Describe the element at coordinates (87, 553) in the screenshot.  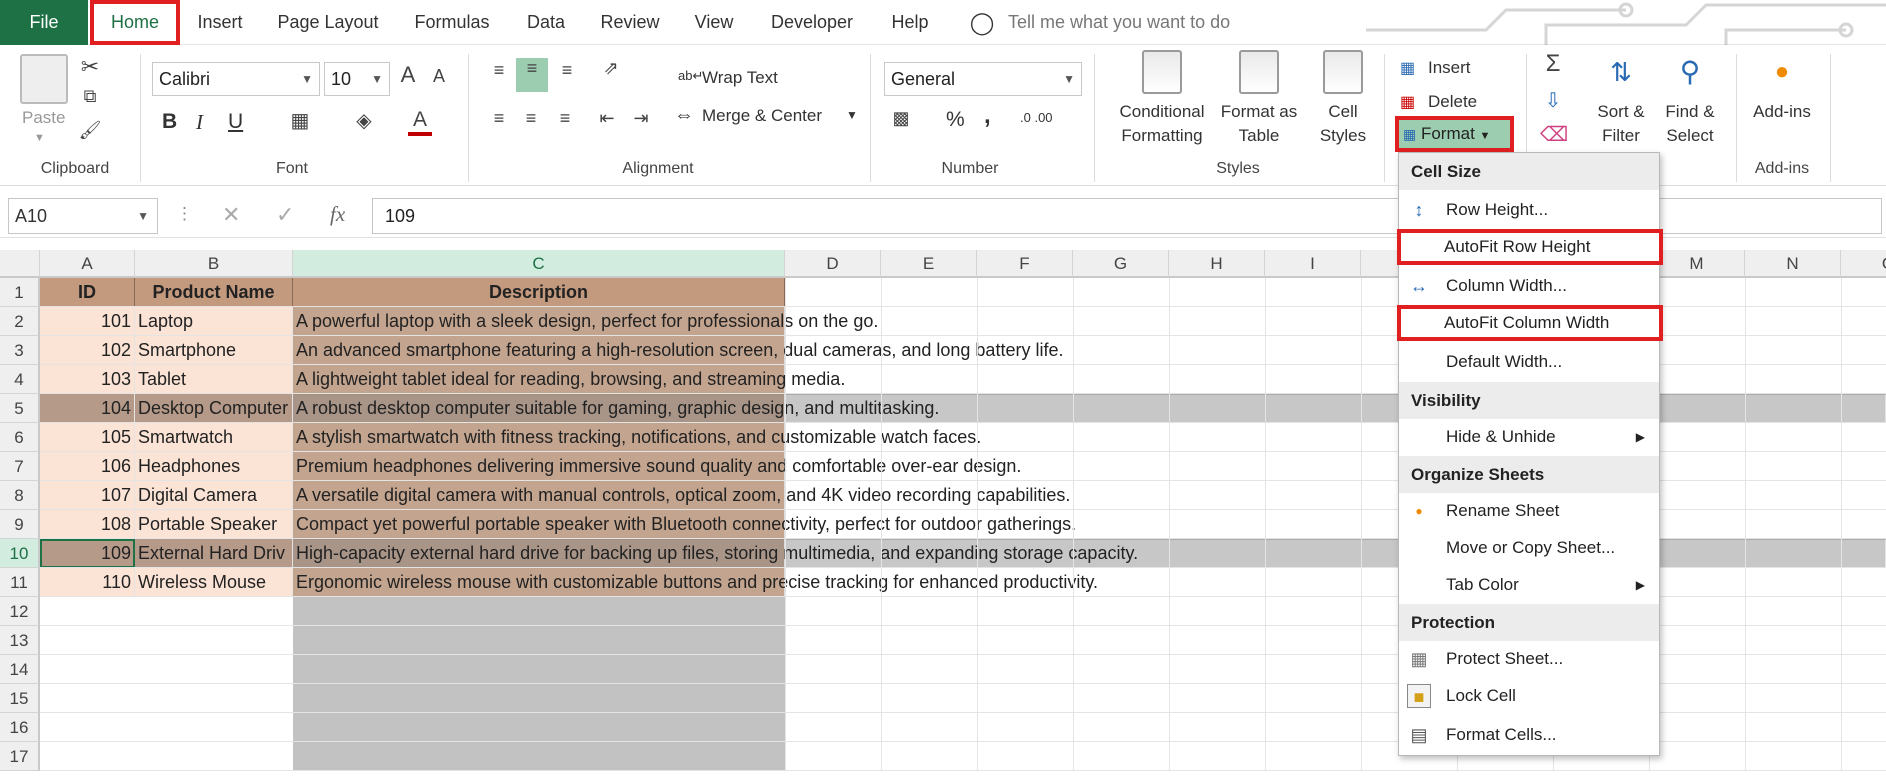
I see `table-cell-id: 109` at that location.